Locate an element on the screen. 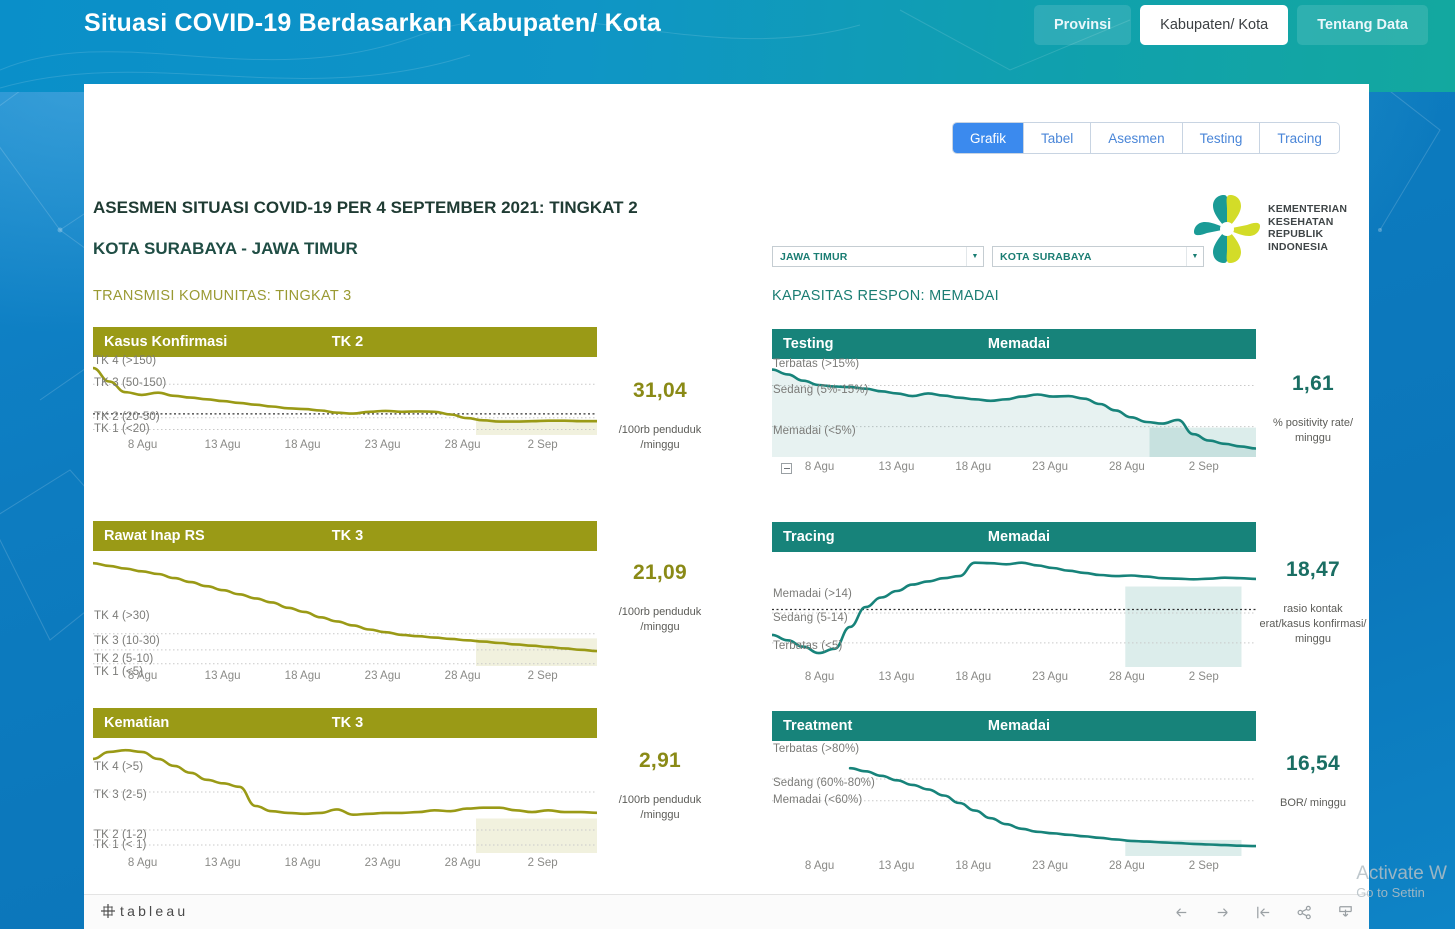 The image size is (1455, 929). chart-y-band-label: Sedang (5%-15%) is located at coordinates (821, 390).